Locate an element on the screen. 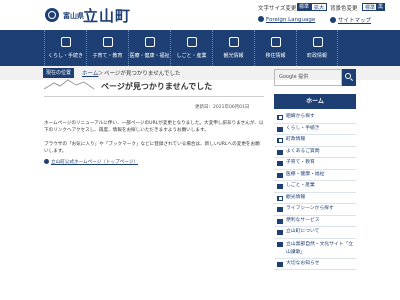  sidebar-item-lifescene: ライフシーンから探す is located at coordinates (315, 210).